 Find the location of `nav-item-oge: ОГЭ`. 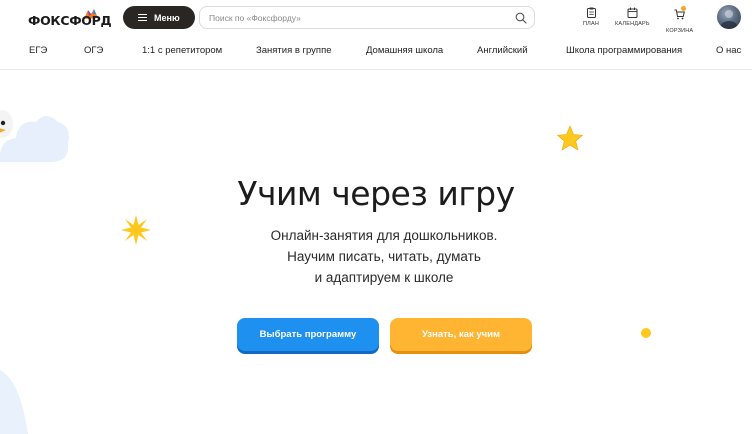

nav-item-oge: ОГЭ is located at coordinates (93, 50).